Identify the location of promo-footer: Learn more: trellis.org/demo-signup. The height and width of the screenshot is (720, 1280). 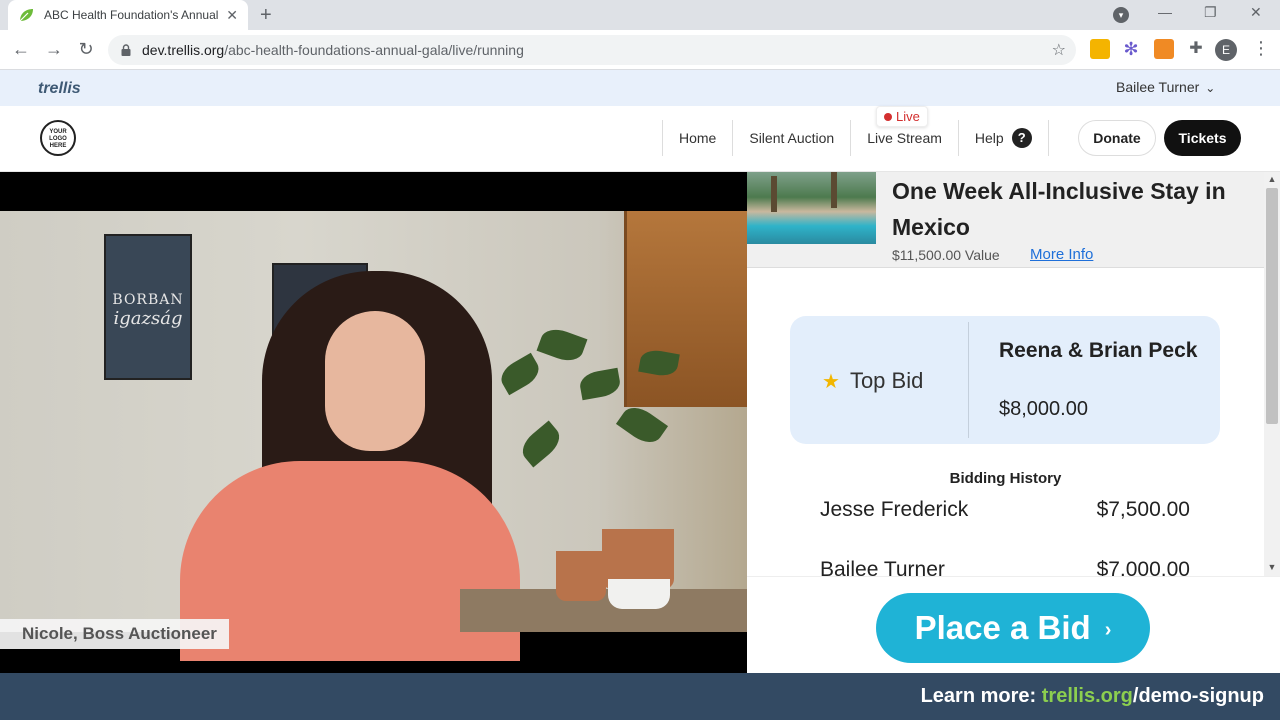
(640, 696).